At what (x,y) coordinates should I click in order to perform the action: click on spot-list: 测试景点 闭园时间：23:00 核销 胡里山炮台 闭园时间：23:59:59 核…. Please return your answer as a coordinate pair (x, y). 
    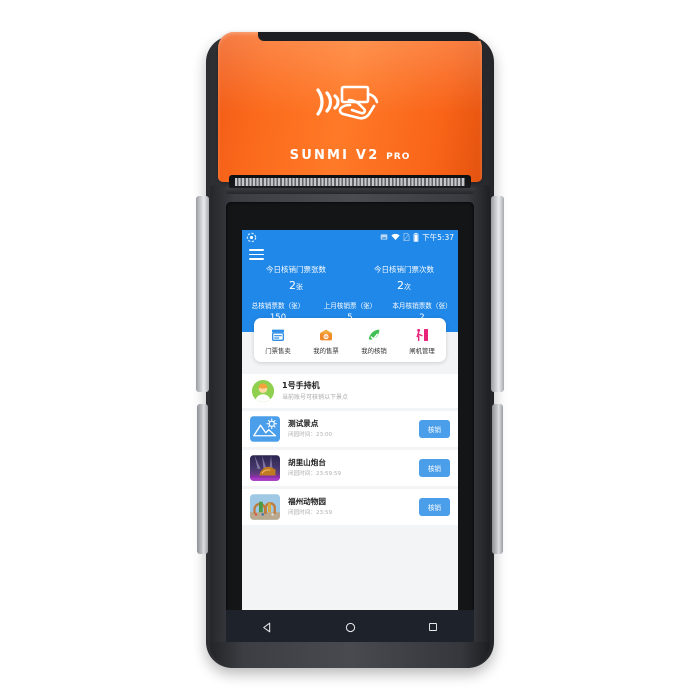
    Looking at the image, I should click on (350, 509).